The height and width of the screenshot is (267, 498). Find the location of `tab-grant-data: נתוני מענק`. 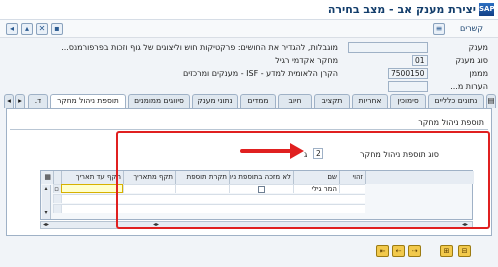

tab-grant-data: נתוני מענק is located at coordinates (215, 101).